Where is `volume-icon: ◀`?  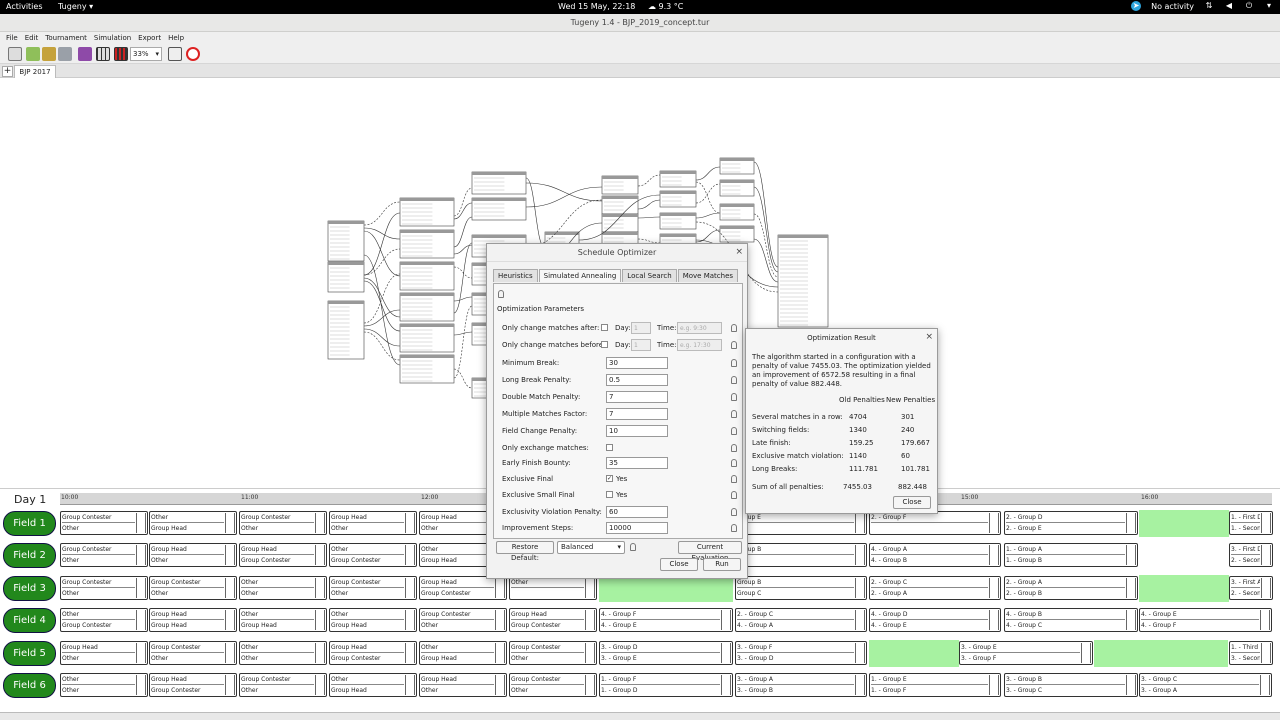
volume-icon: ◀ is located at coordinates (1229, 6).